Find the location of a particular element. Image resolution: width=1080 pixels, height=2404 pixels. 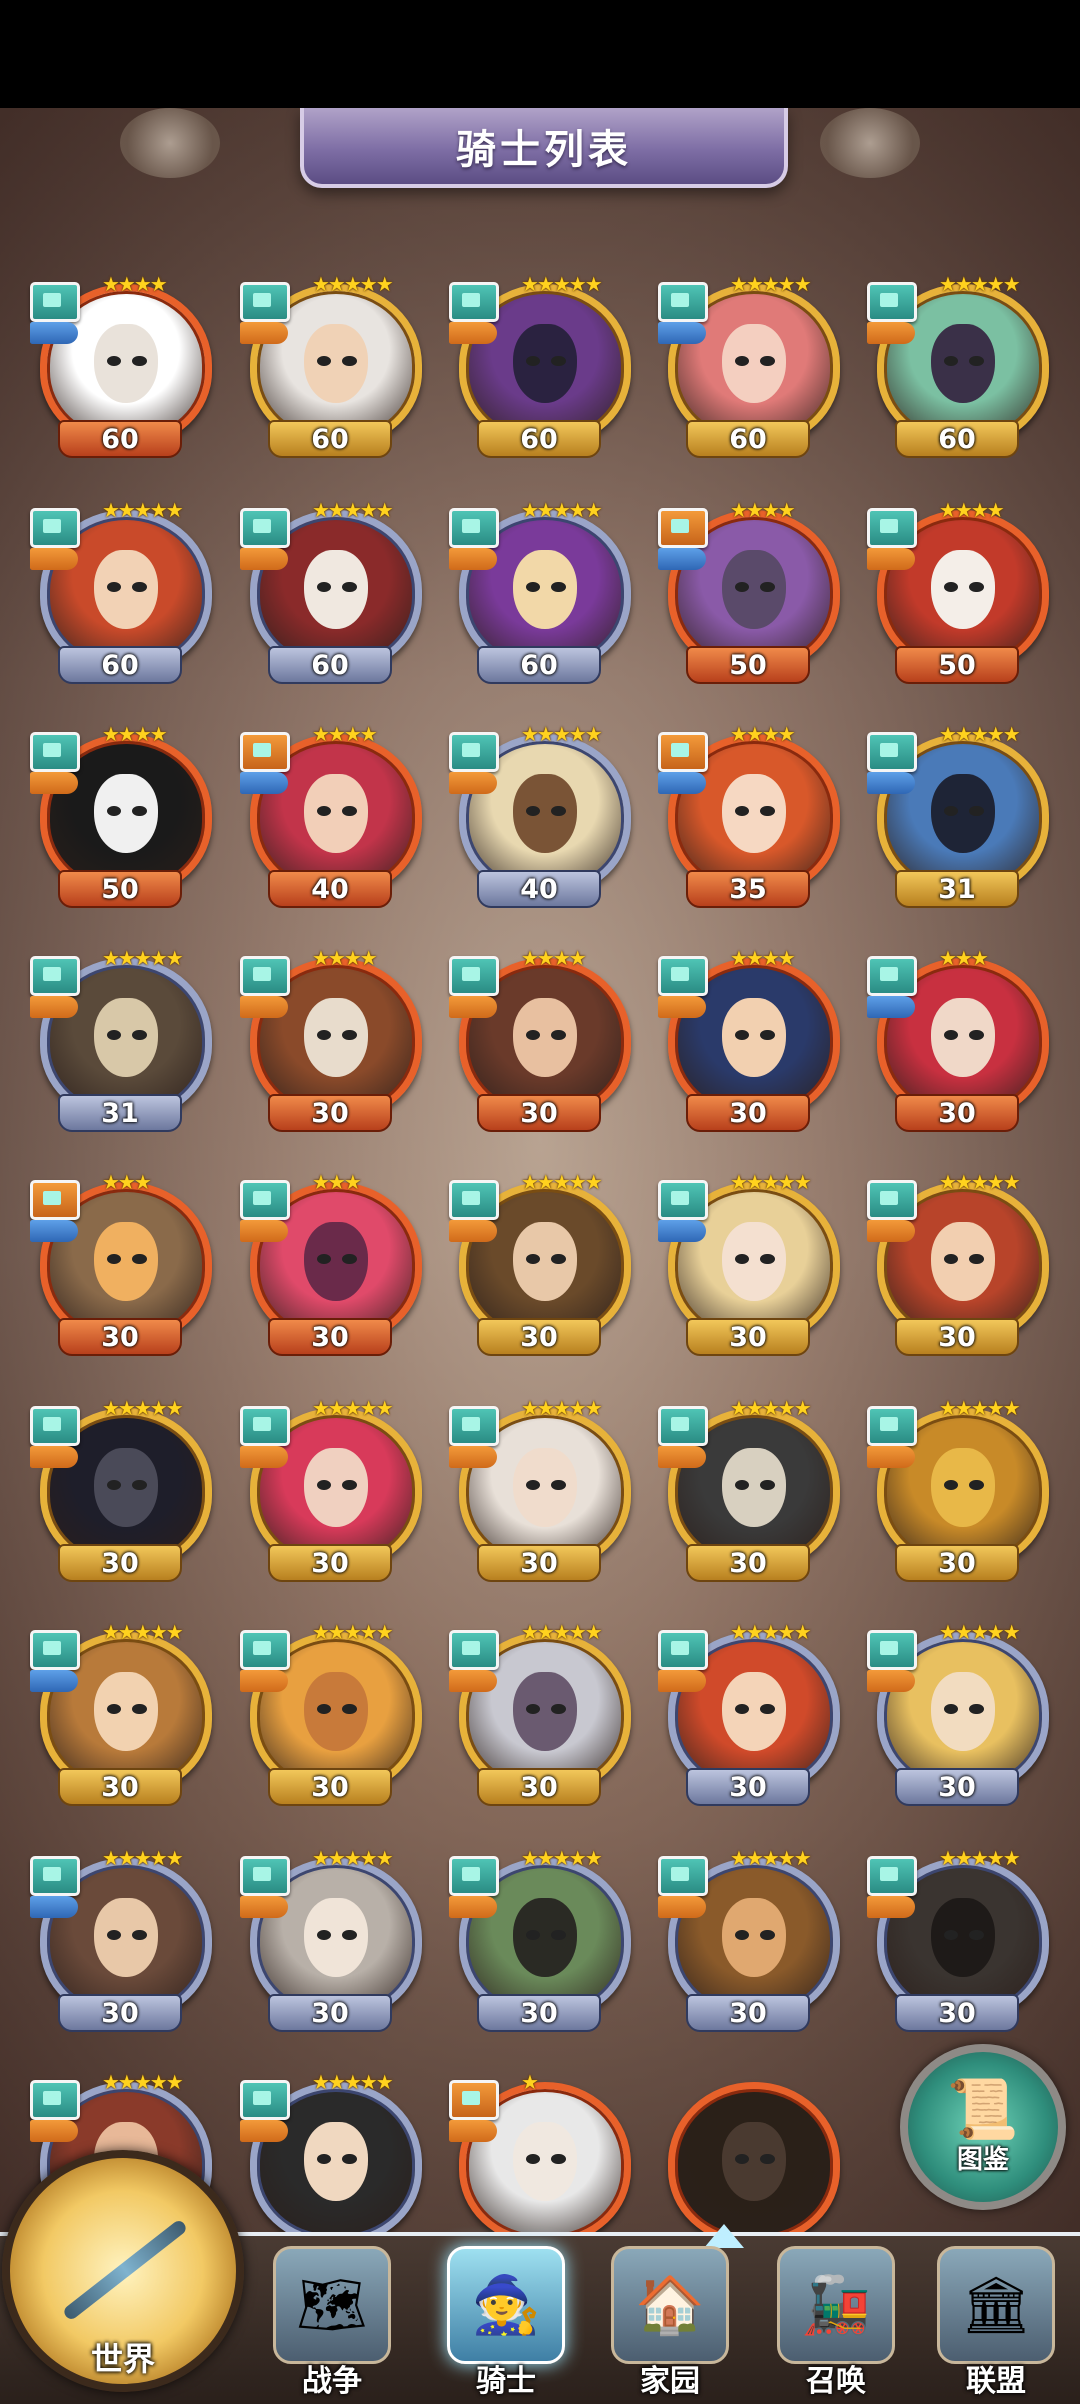

knight-card: ★★★★★ 40 is located at coordinates (540, 815).